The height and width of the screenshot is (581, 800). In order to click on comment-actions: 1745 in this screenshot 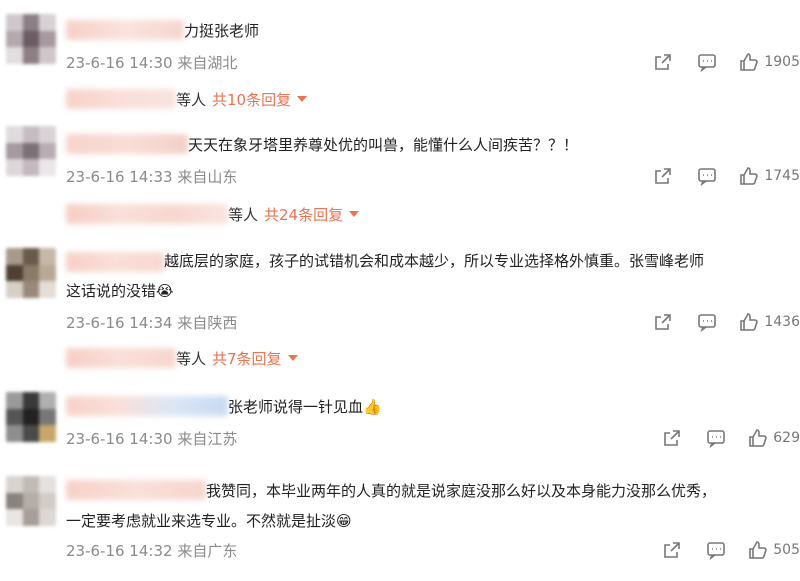, I will do `click(726, 176)`.